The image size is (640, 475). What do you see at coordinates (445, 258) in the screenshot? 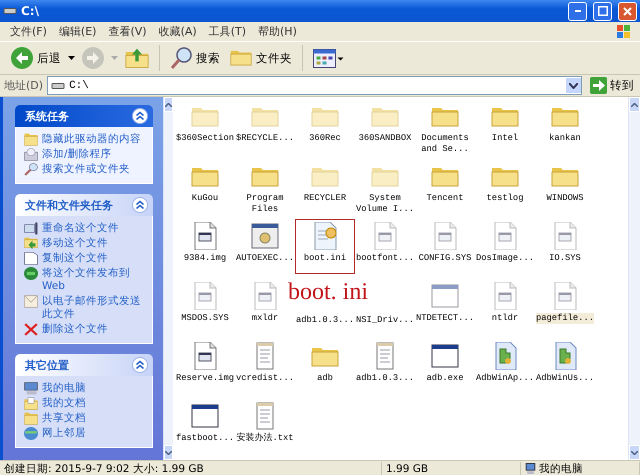
I see `file-name: CONFIG.SYS` at bounding box center [445, 258].